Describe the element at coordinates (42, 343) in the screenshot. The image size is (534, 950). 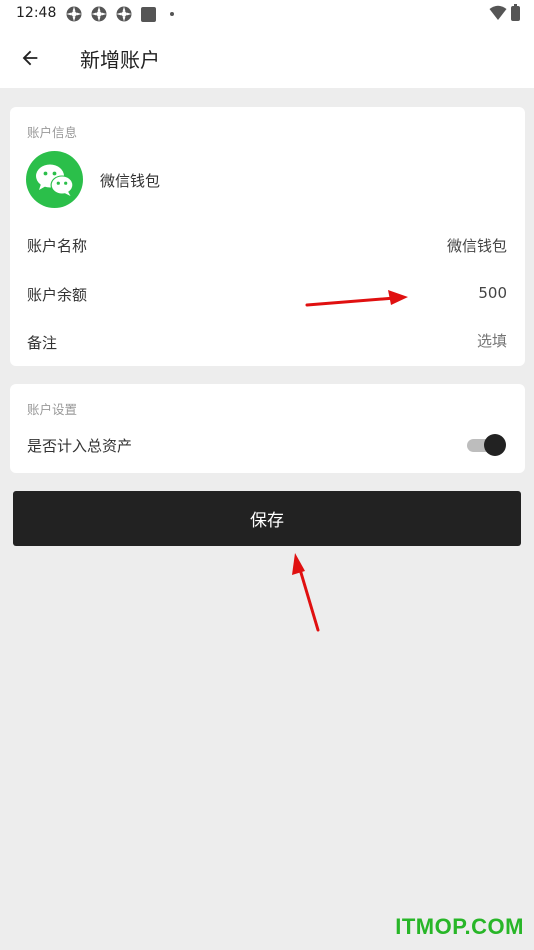
I see `remark-label: 备注` at that location.